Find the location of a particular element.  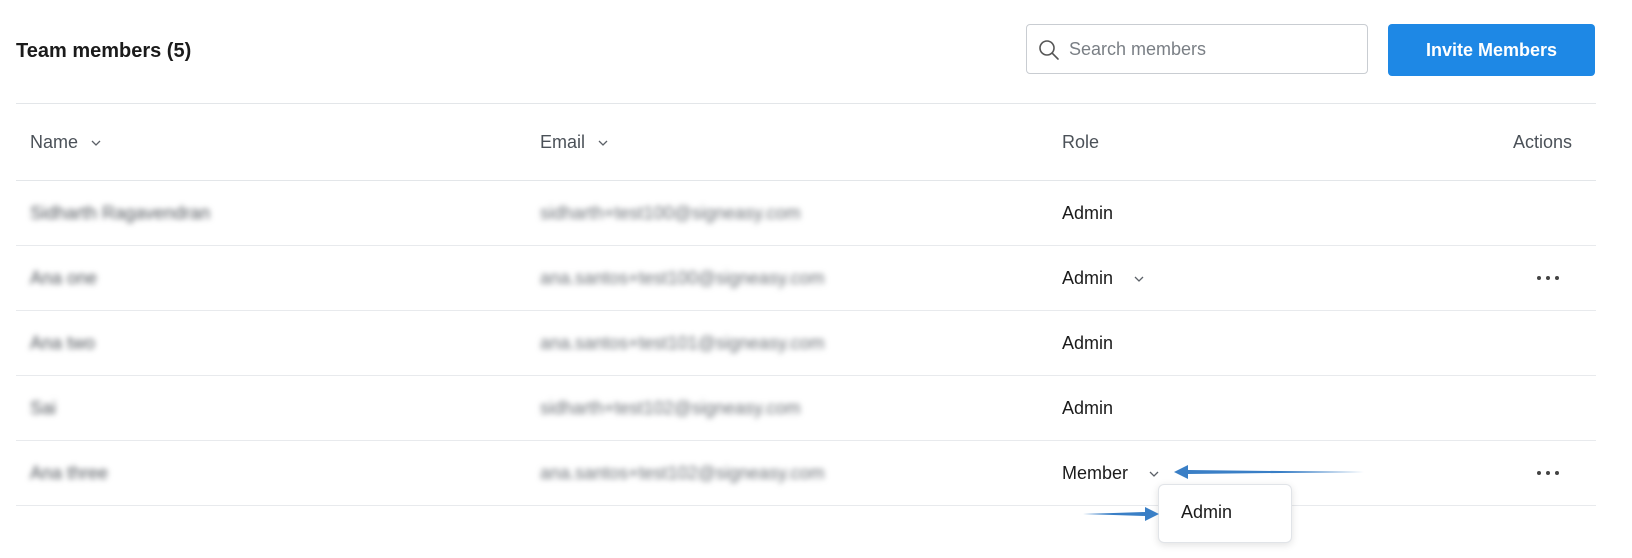

member-name: Ana one is located at coordinates (64, 278).